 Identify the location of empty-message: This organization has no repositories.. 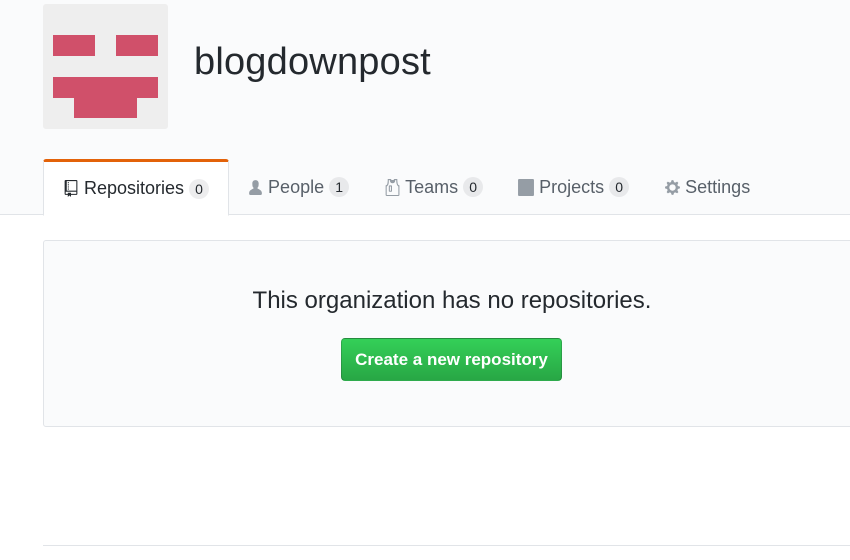
(452, 300).